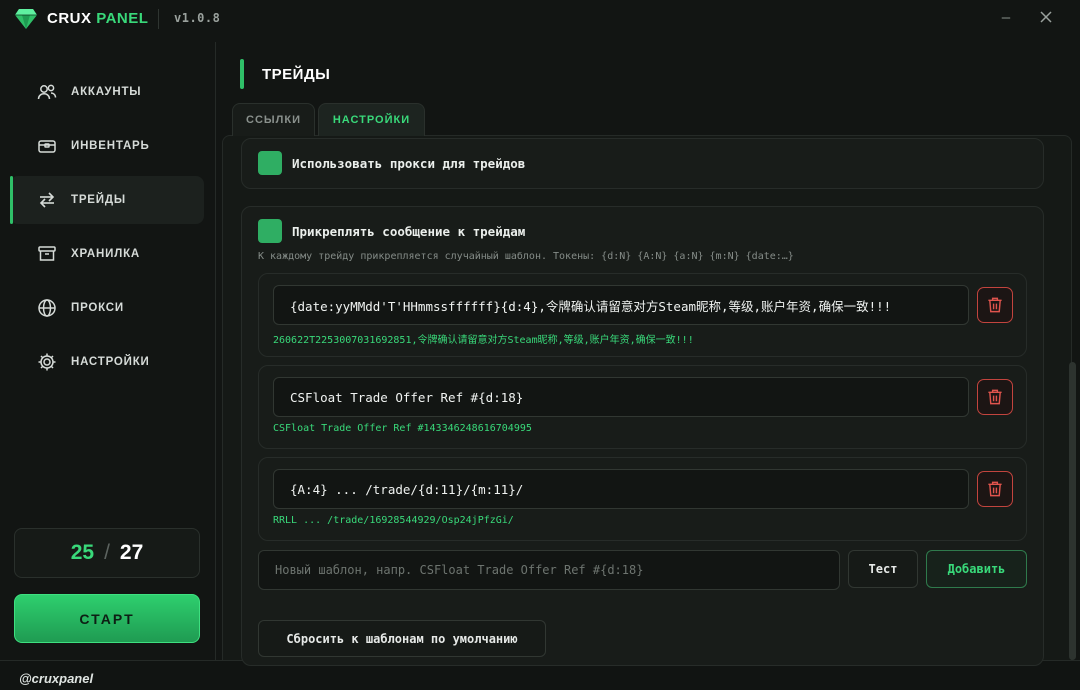 This screenshot has width=1080, height=690. What do you see at coordinates (409, 231) in the screenshot?
I see `message-option-label: Прикреплять сообщение к трейдам` at bounding box center [409, 231].